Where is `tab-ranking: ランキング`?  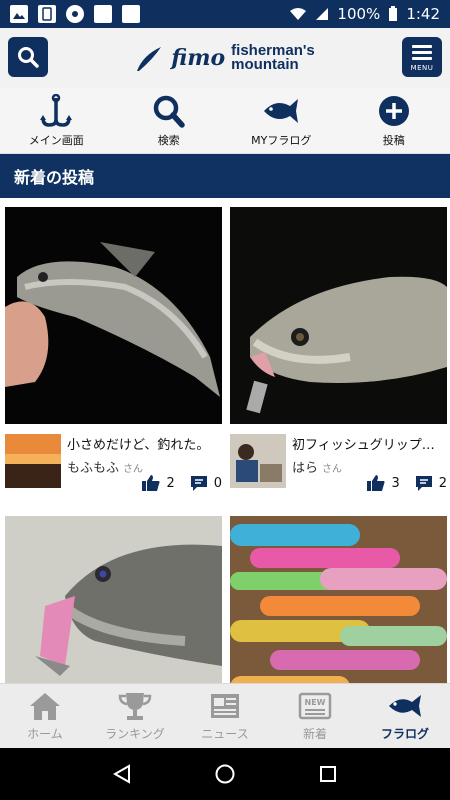
tab-ranking: ランキング is located at coordinates (135, 716).